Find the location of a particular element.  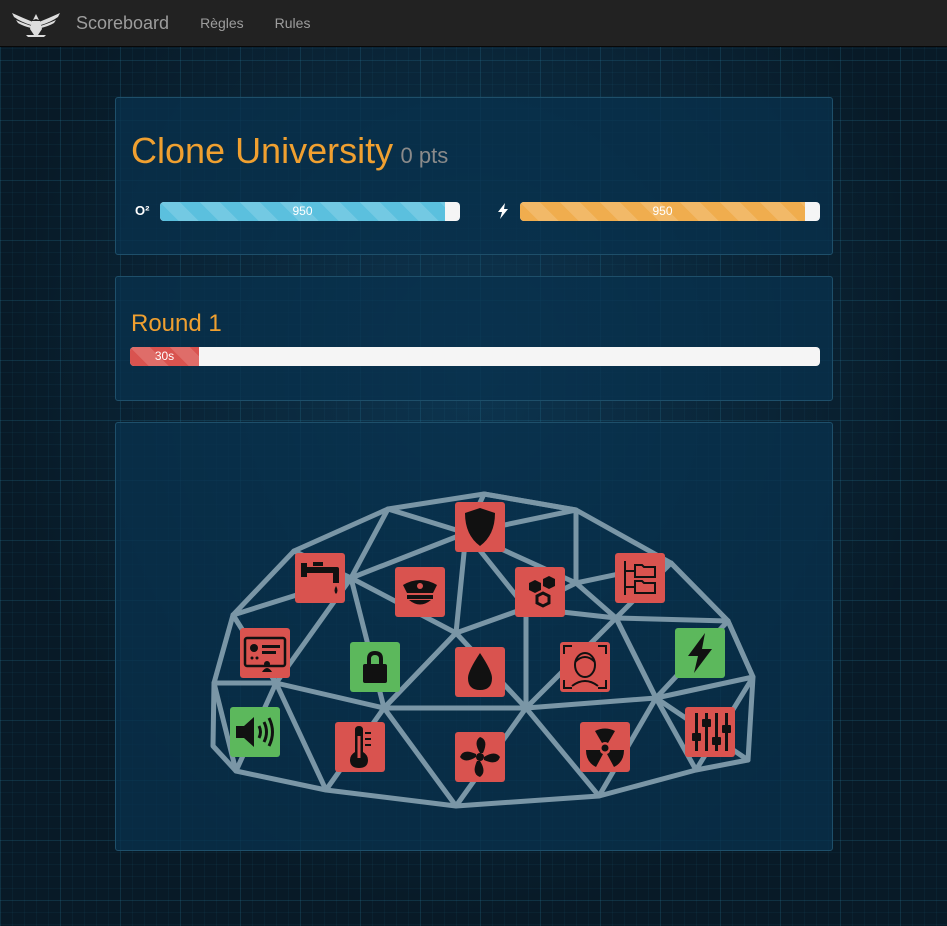

module-water is located at coordinates (480, 672).